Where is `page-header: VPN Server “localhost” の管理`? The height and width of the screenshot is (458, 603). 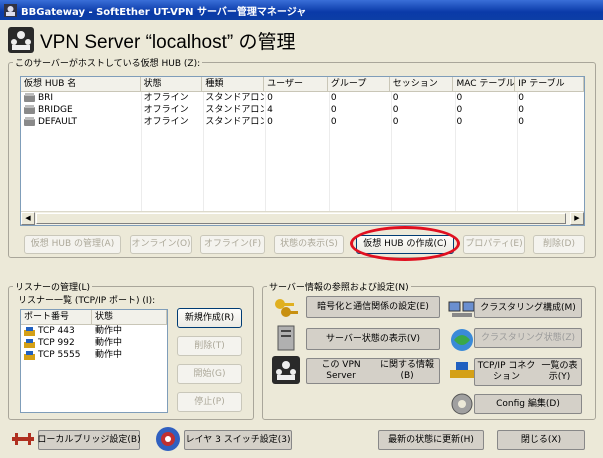
page-header: VPN Server “localhost” の管理 is located at coordinates (152, 40).